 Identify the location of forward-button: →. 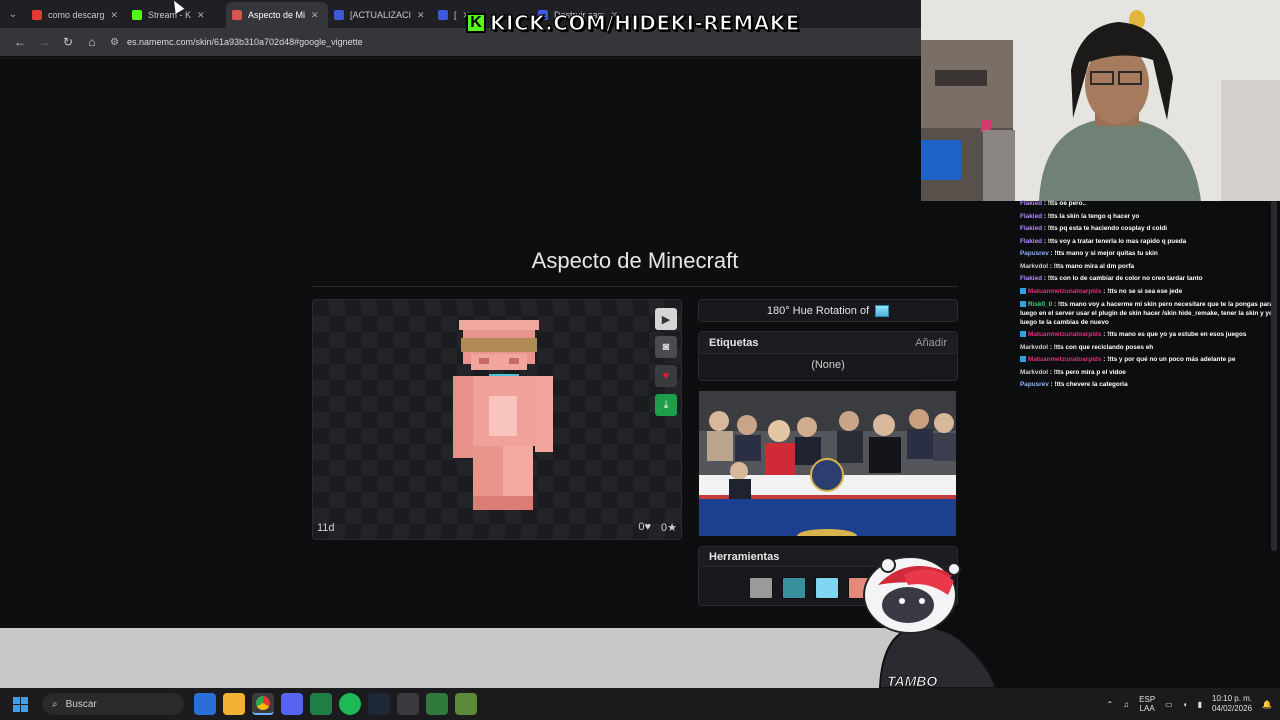
(44, 42).